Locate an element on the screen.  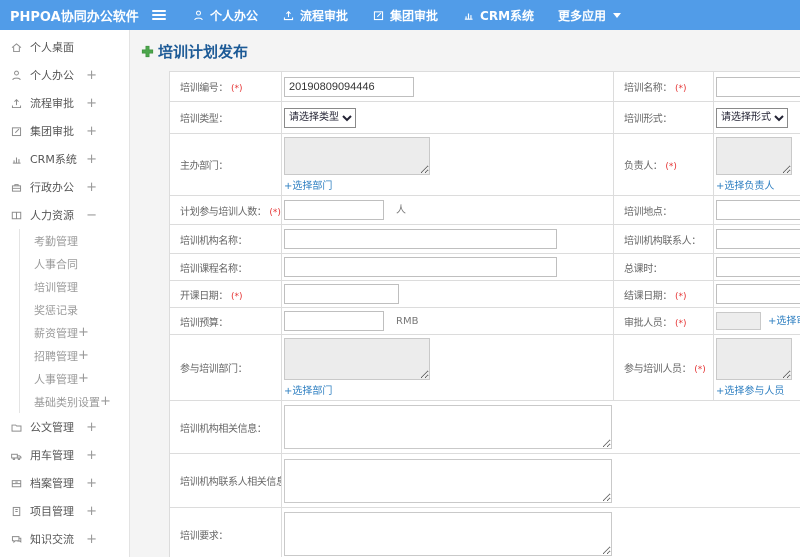
select-join-users-link: +选择参与人员 is located at coordinates (758, 389).